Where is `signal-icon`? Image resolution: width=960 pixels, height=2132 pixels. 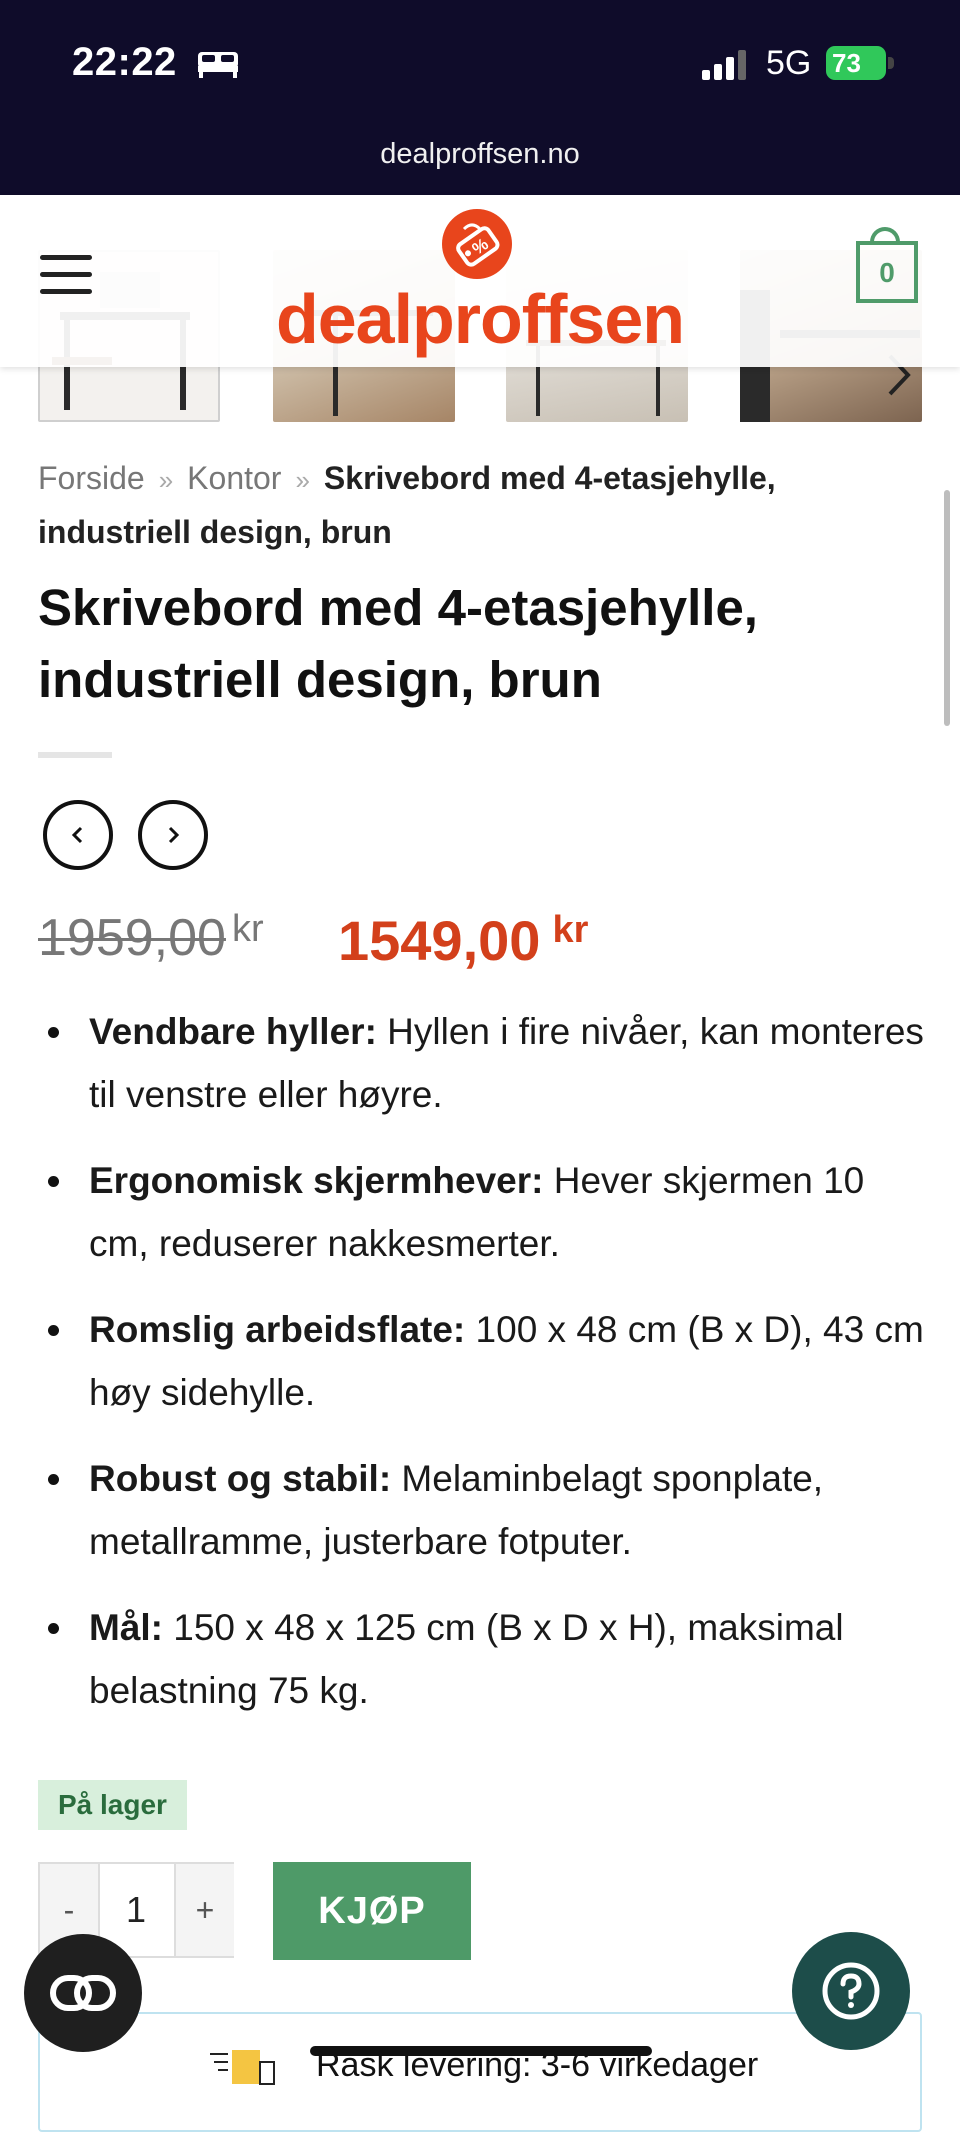
signal-icon is located at coordinates (724, 65).